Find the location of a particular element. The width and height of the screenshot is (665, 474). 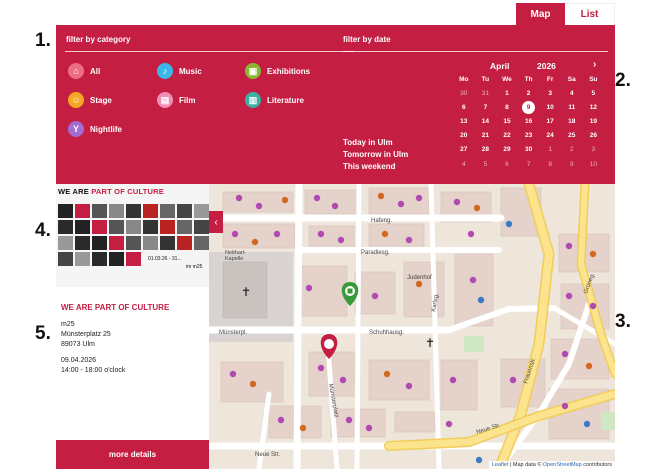

chevron-left-icon: ‹ is located at coordinates (216, 222).